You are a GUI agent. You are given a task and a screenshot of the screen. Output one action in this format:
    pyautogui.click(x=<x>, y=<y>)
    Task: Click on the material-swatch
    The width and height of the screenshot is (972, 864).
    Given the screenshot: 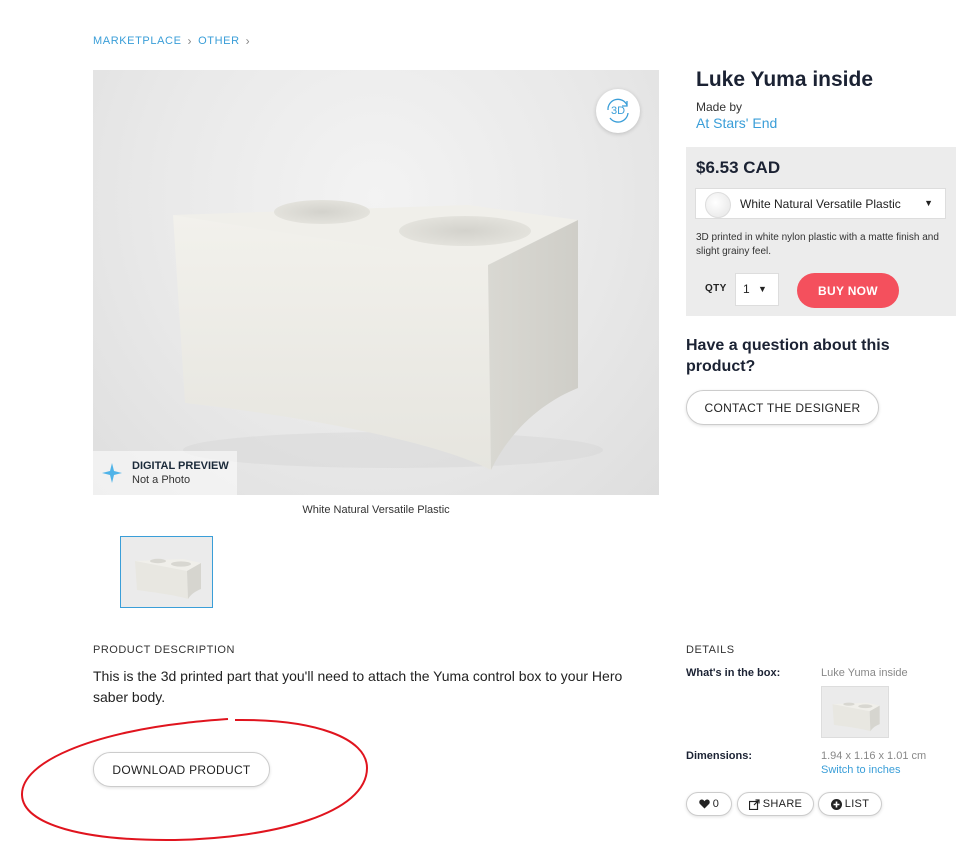 What is the action you would take?
    pyautogui.click(x=718, y=205)
    